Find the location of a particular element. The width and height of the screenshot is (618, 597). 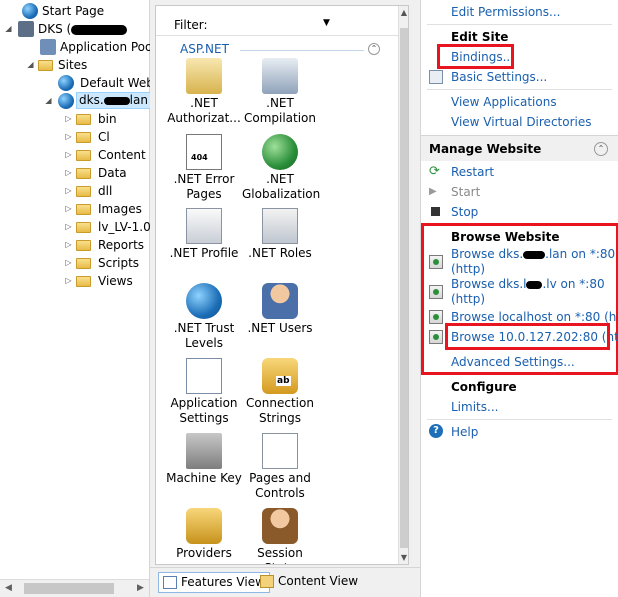

feature-item: .NET Trust Levels is located at coordinates (204, 317).